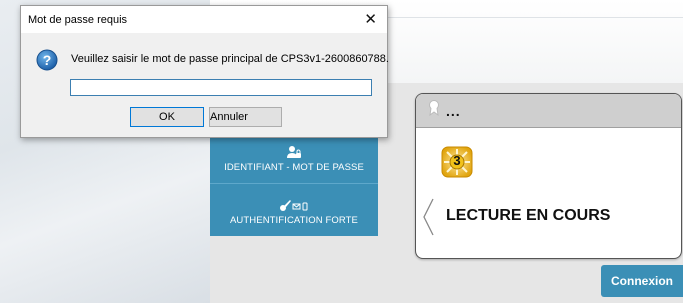 The image size is (683, 303). Describe the element at coordinates (245, 117) in the screenshot. I see `cancel-button: Annuler` at that location.